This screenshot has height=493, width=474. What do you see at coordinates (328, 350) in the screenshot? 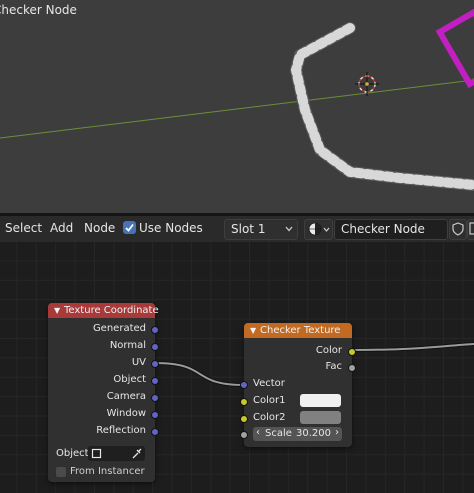
I see `output-color-label: Color` at bounding box center [328, 350].